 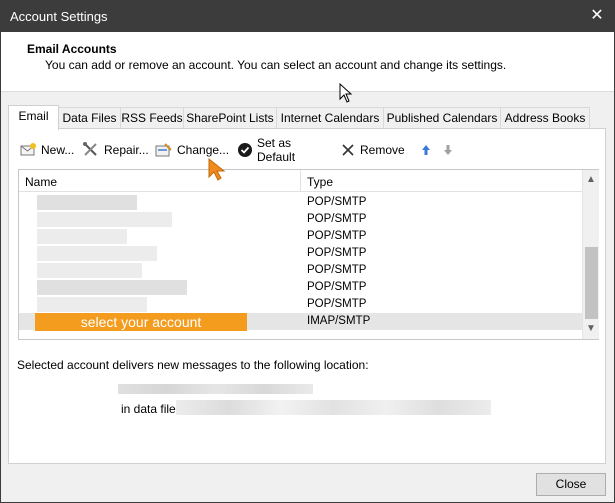 What do you see at coordinates (307, 485) in the screenshot?
I see `footer: Close` at bounding box center [307, 485].